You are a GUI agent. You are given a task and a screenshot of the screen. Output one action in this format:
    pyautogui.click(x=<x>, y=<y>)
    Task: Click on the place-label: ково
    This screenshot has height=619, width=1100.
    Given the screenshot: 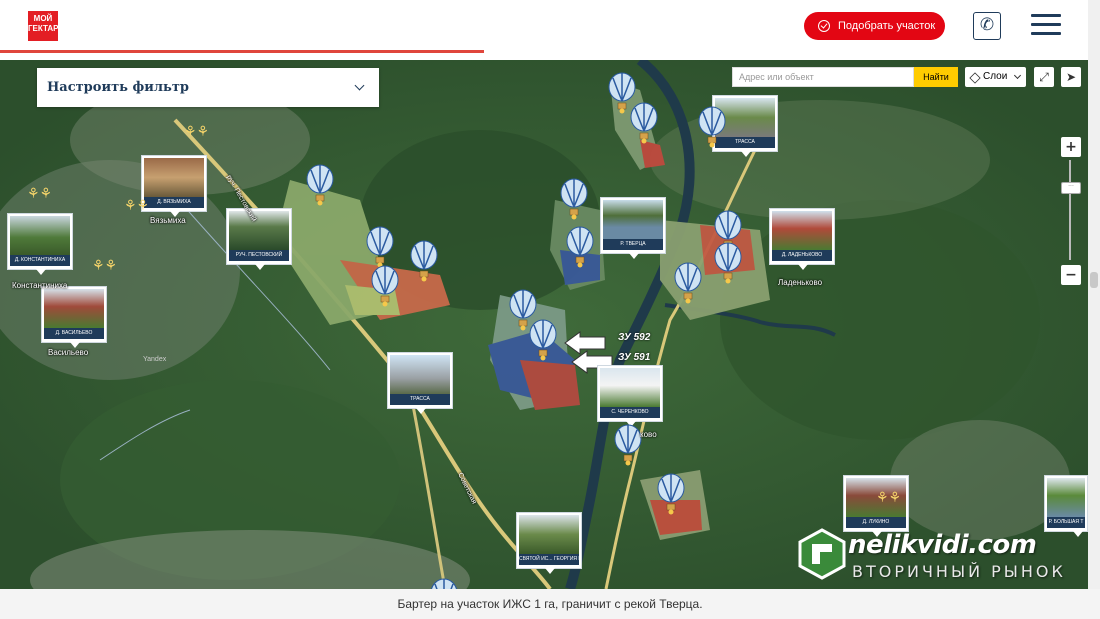 What is the action you would take?
    pyautogui.click(x=648, y=434)
    